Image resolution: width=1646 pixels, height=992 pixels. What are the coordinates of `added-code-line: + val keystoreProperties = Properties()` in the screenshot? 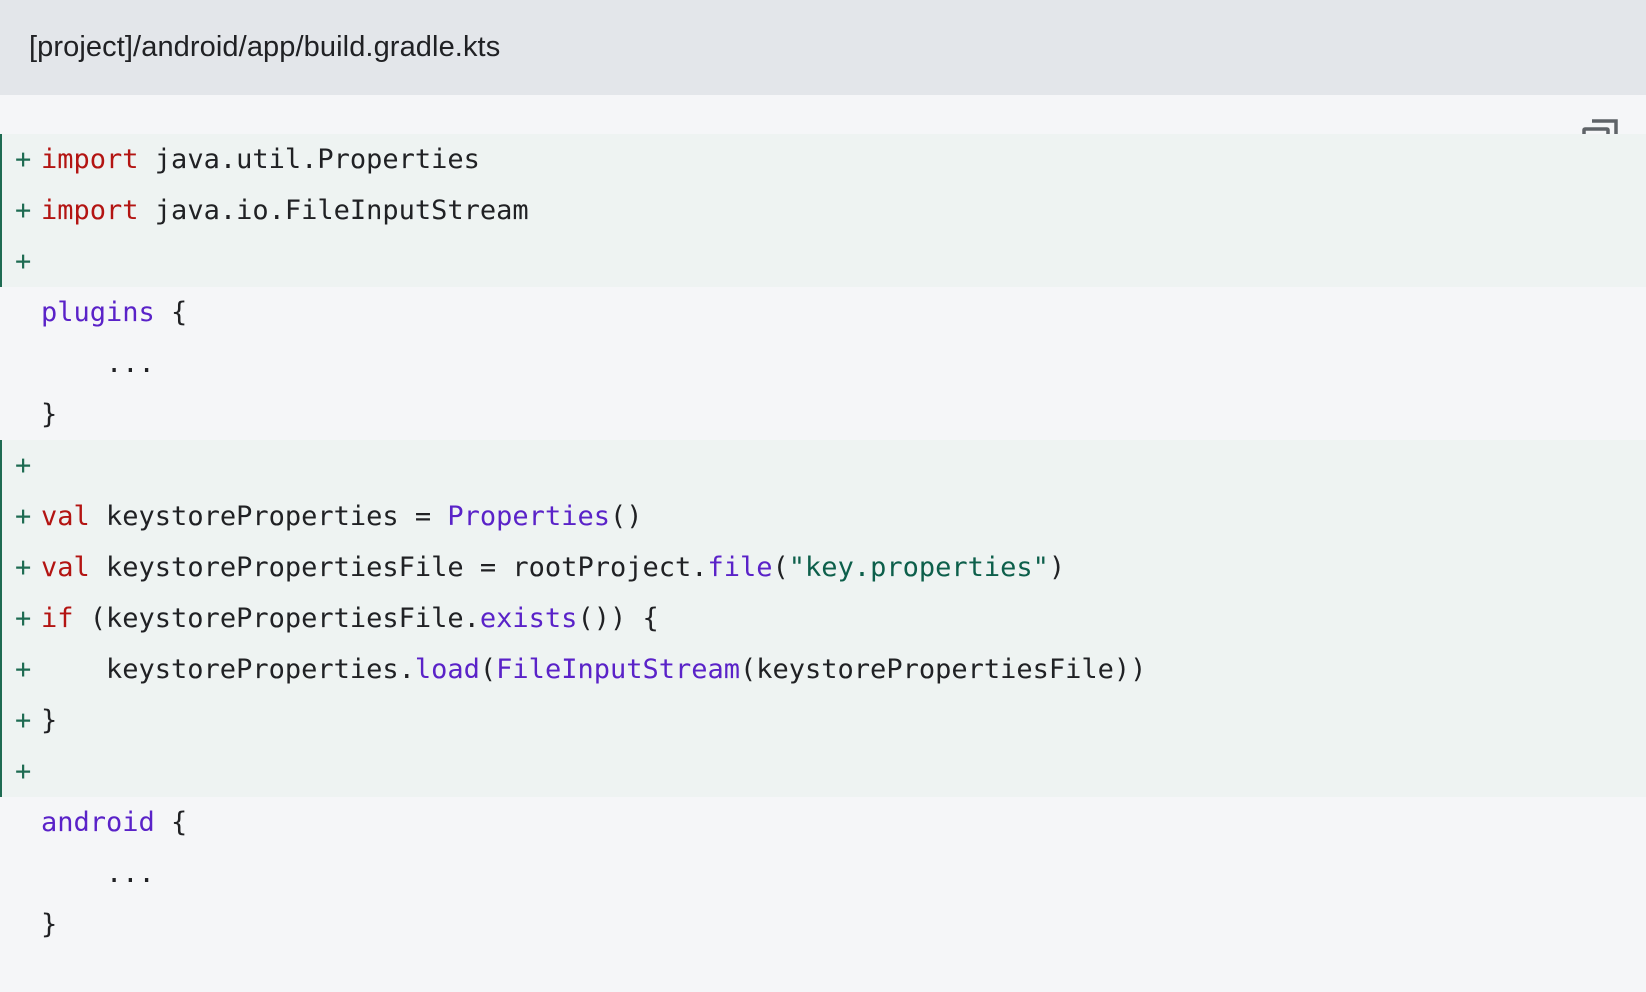 It's located at (823, 516).